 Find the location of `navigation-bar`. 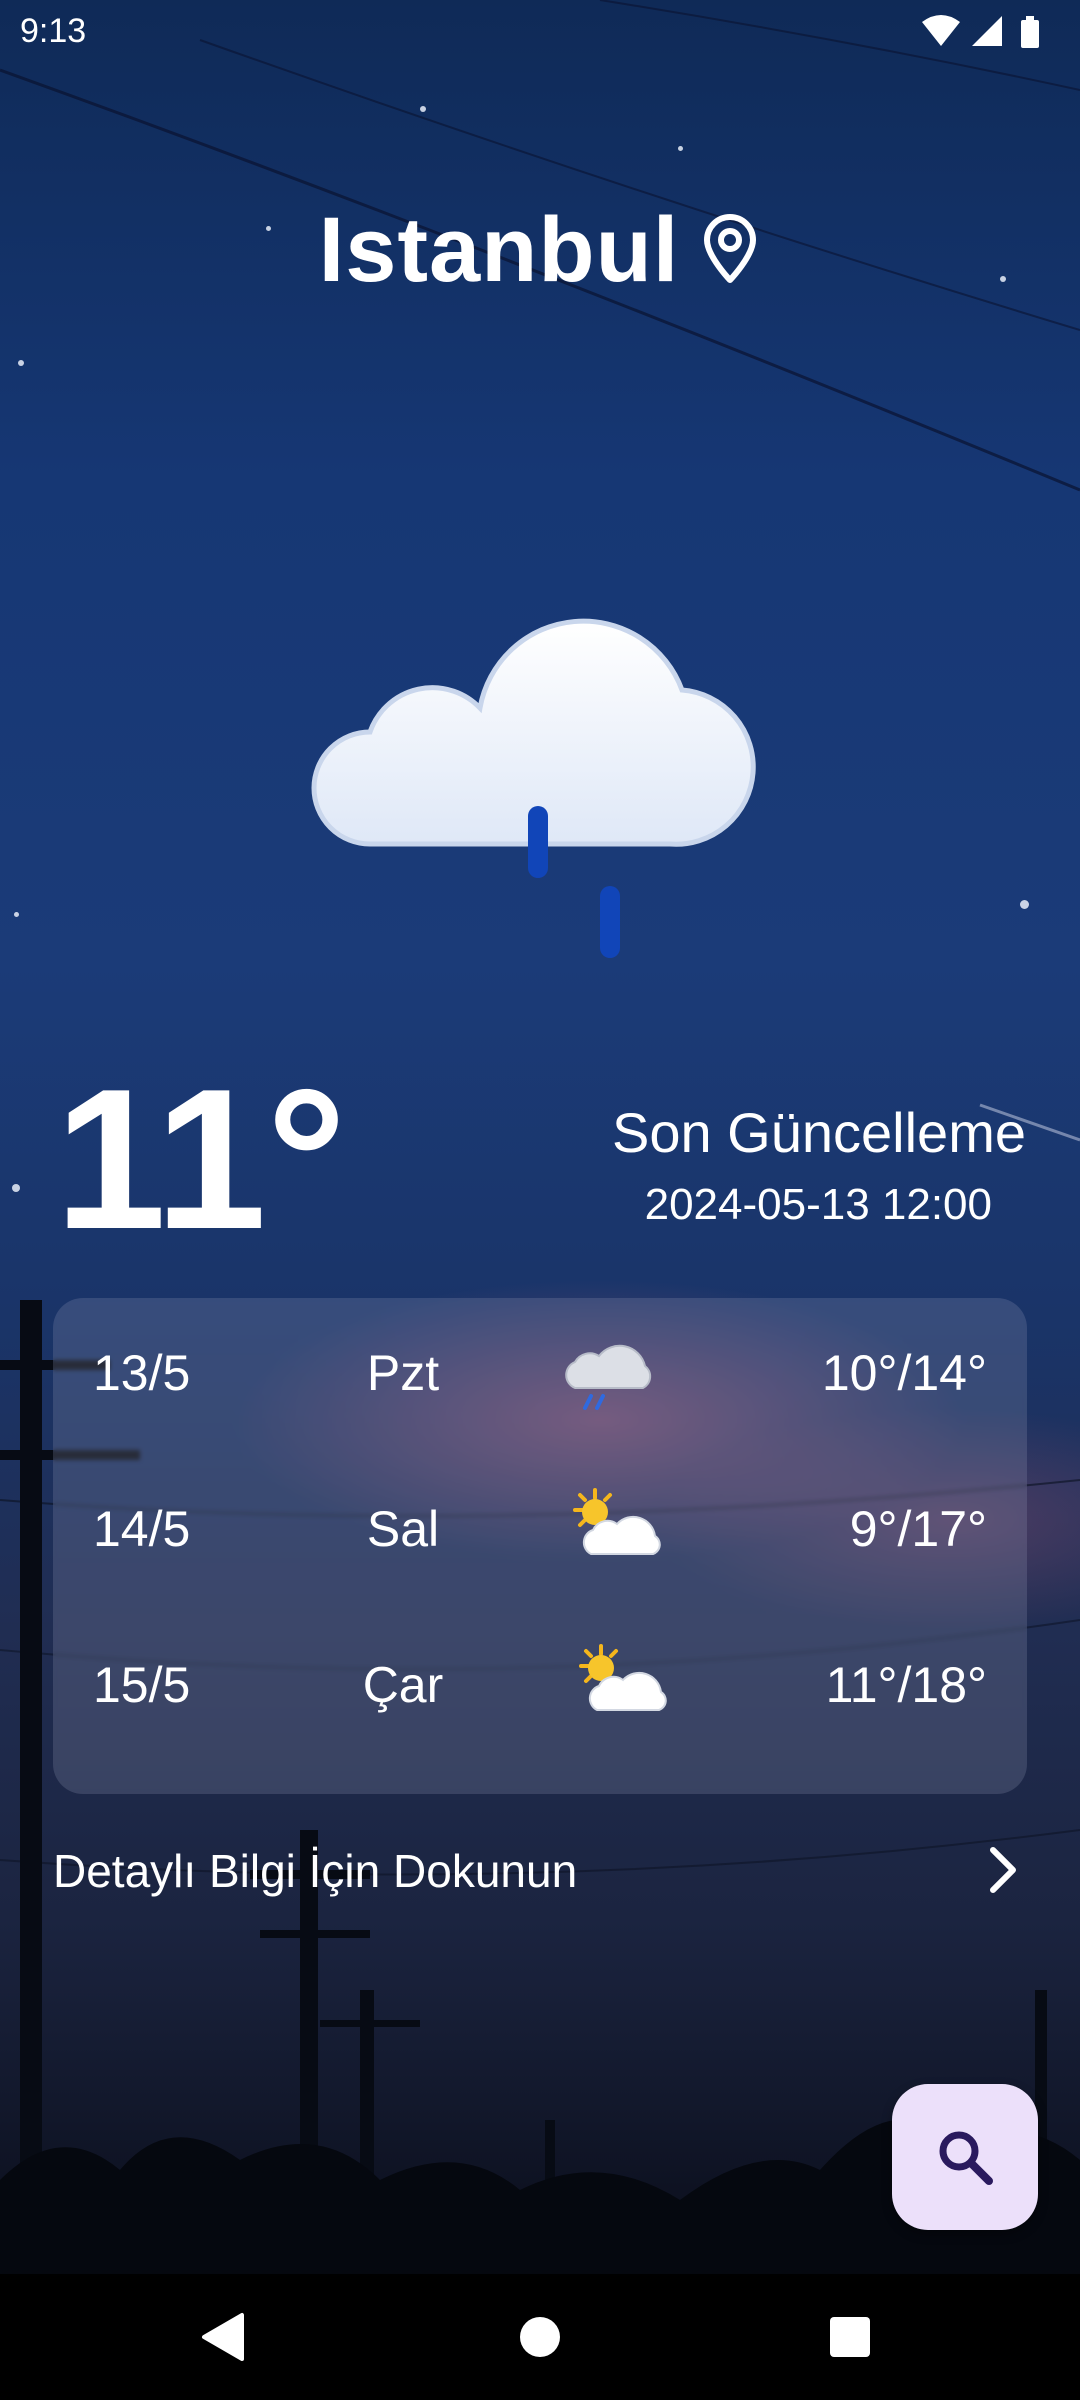

navigation-bar is located at coordinates (540, 2337).